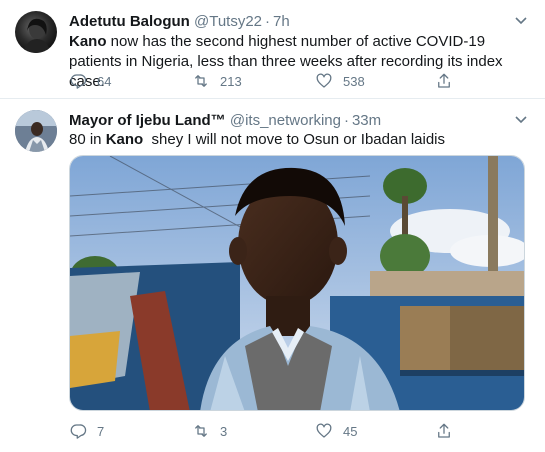  Describe the element at coordinates (209, 431) in the screenshot. I see `retweet-button: 3` at that location.